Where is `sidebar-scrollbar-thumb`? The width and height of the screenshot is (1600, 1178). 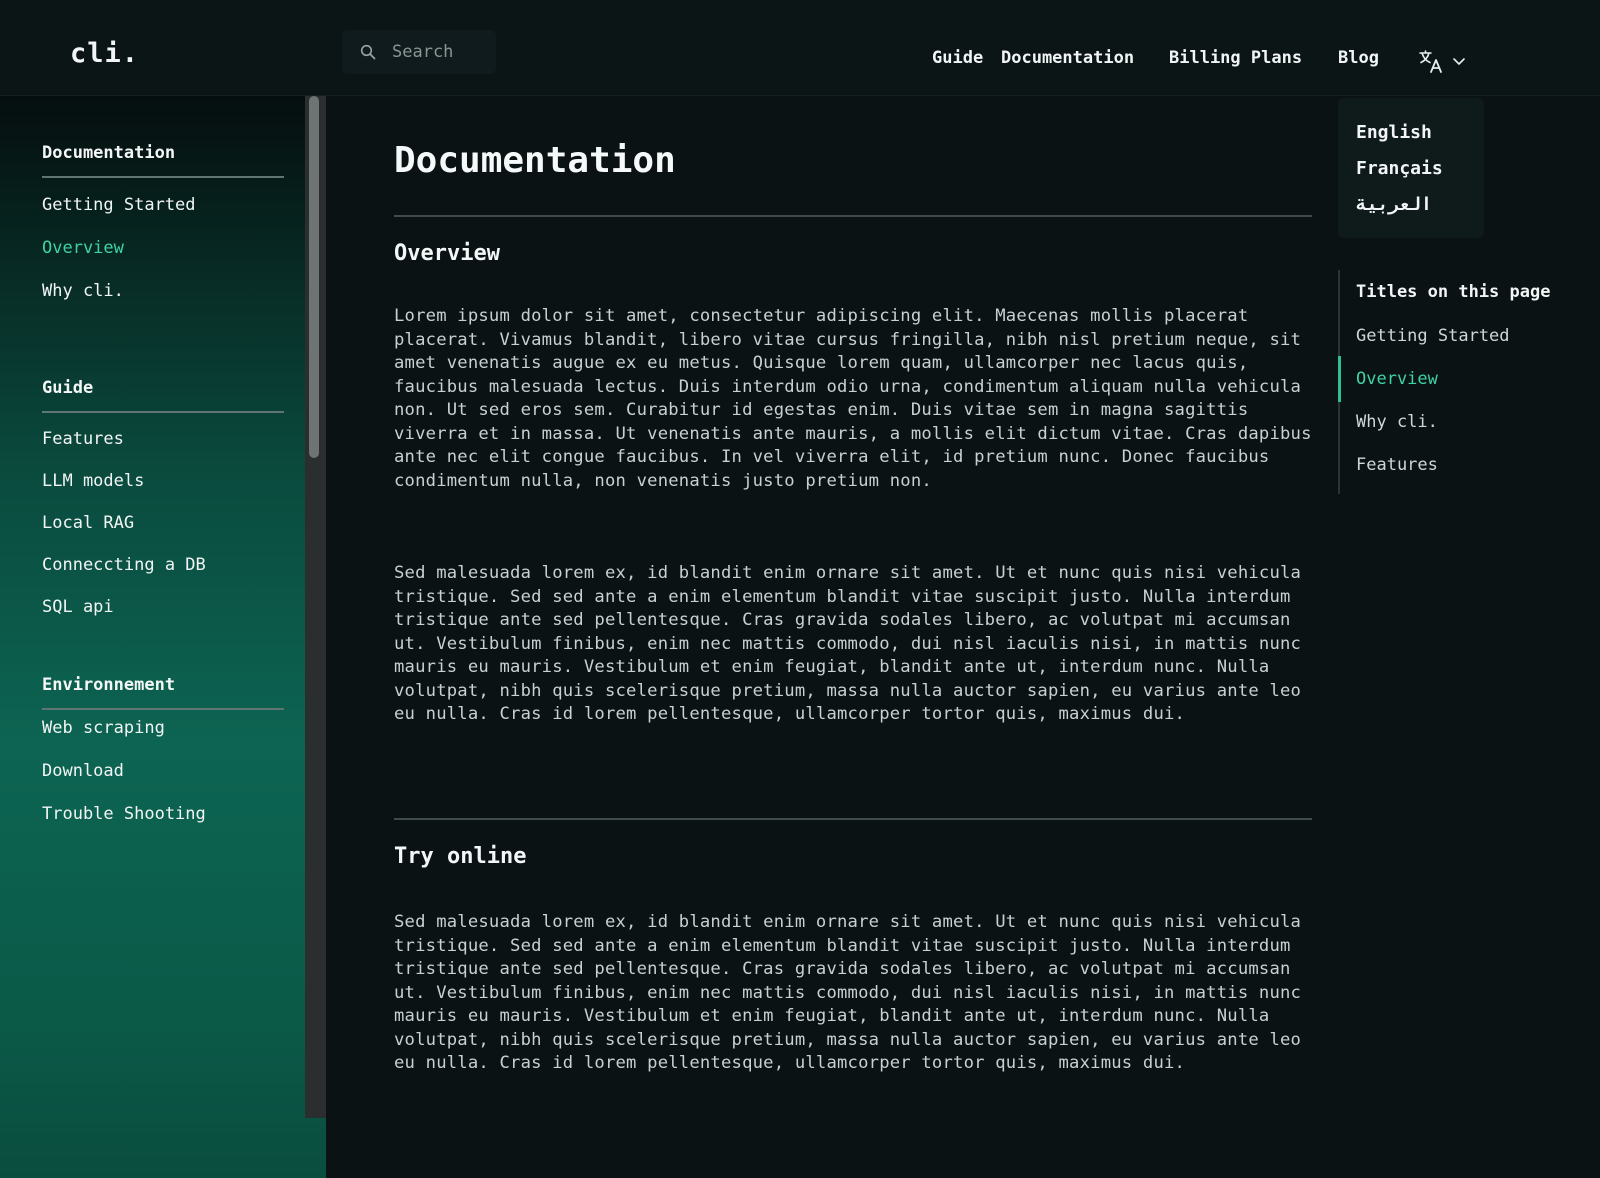 sidebar-scrollbar-thumb is located at coordinates (314, 277).